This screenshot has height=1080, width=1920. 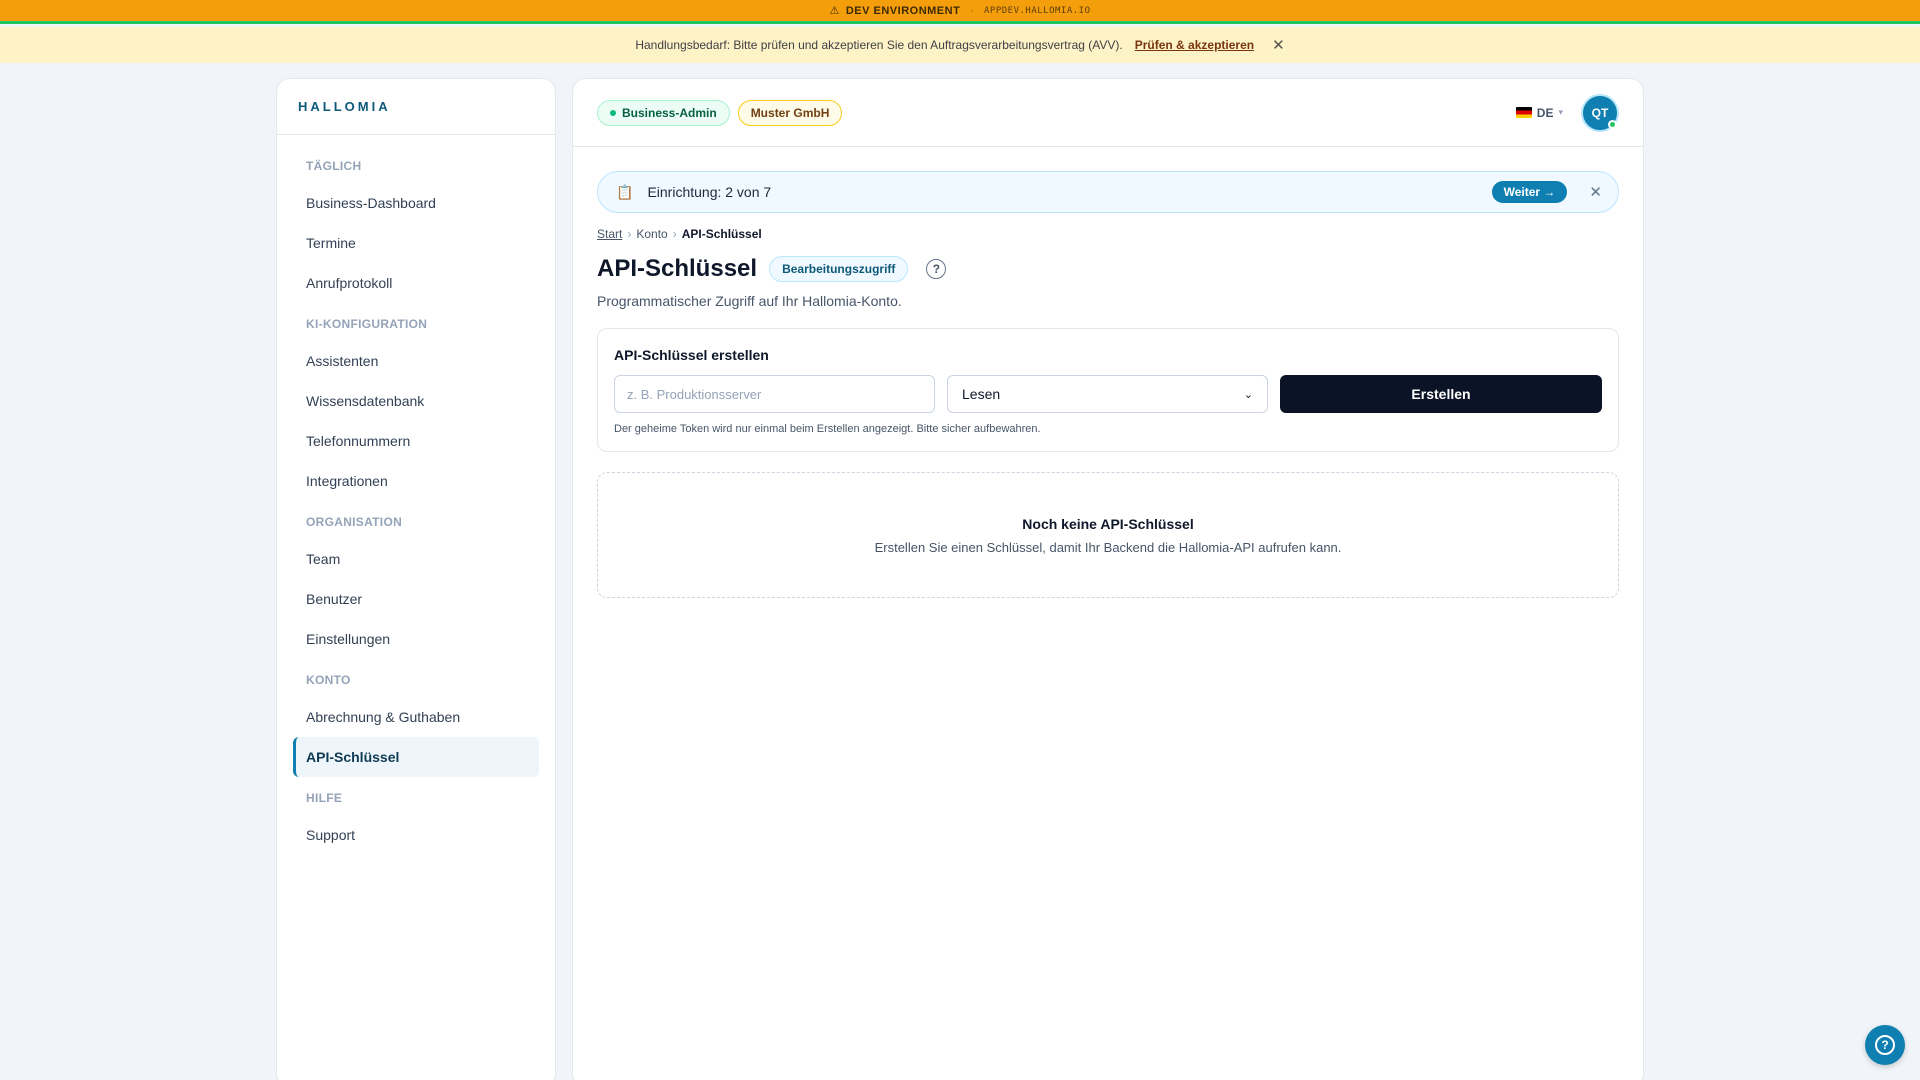 I want to click on language-label: DE, so click(x=1545, y=112).